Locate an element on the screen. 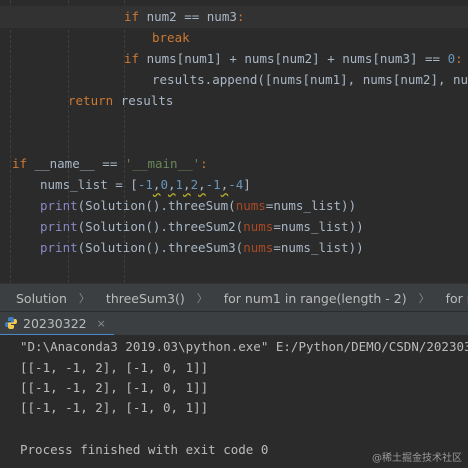 The image size is (468, 468). code-token: results is located at coordinates (147, 100).